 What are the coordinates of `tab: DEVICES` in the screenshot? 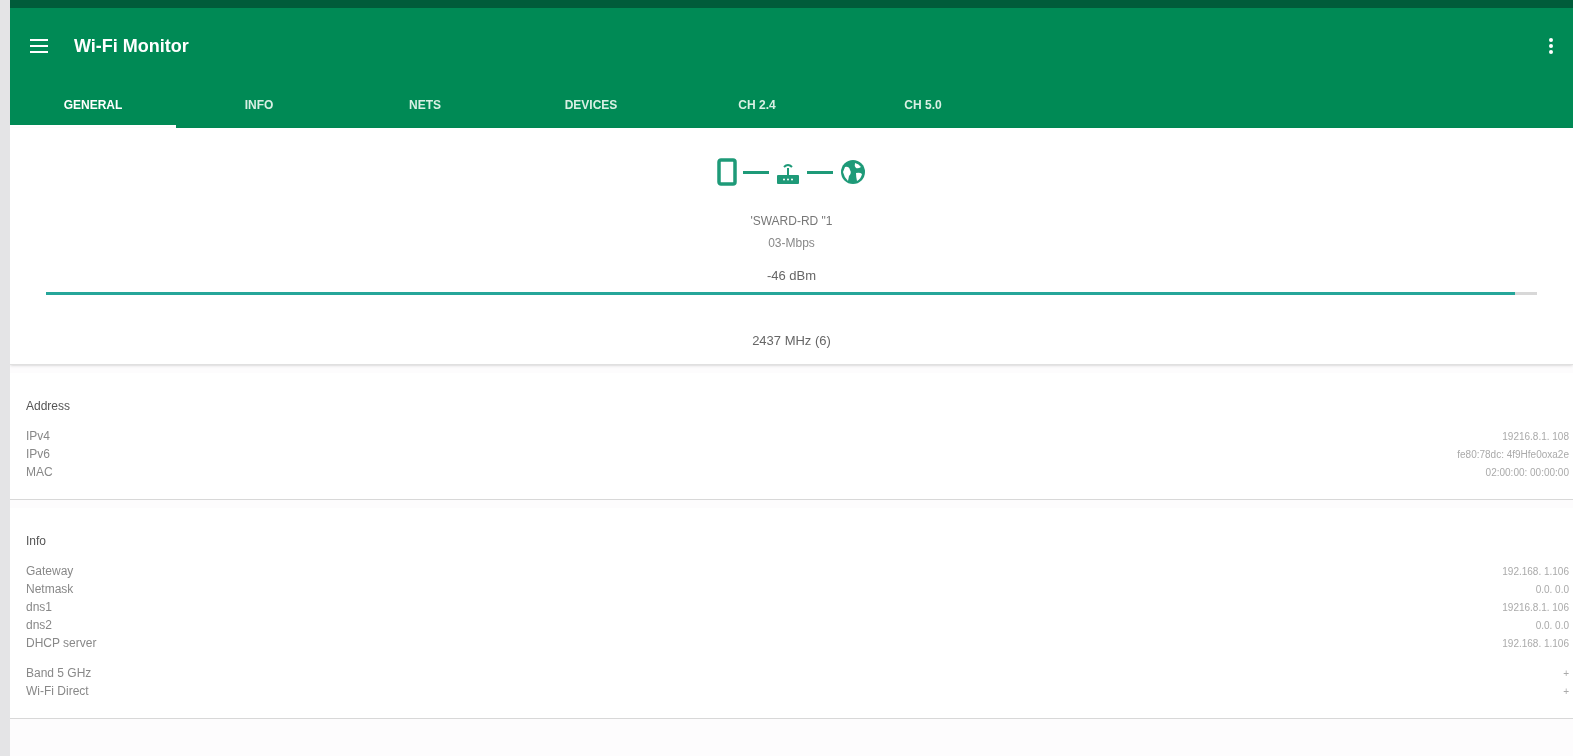 It's located at (591, 106).